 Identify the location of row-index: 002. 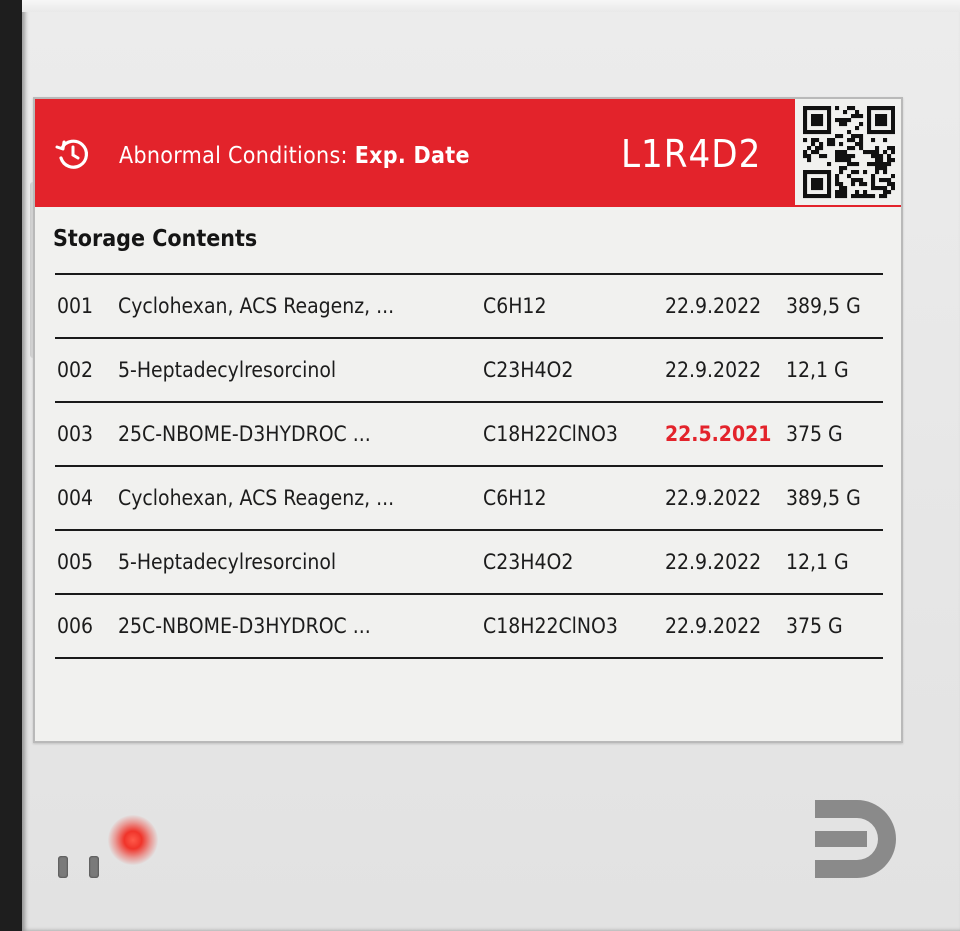
(75, 370).